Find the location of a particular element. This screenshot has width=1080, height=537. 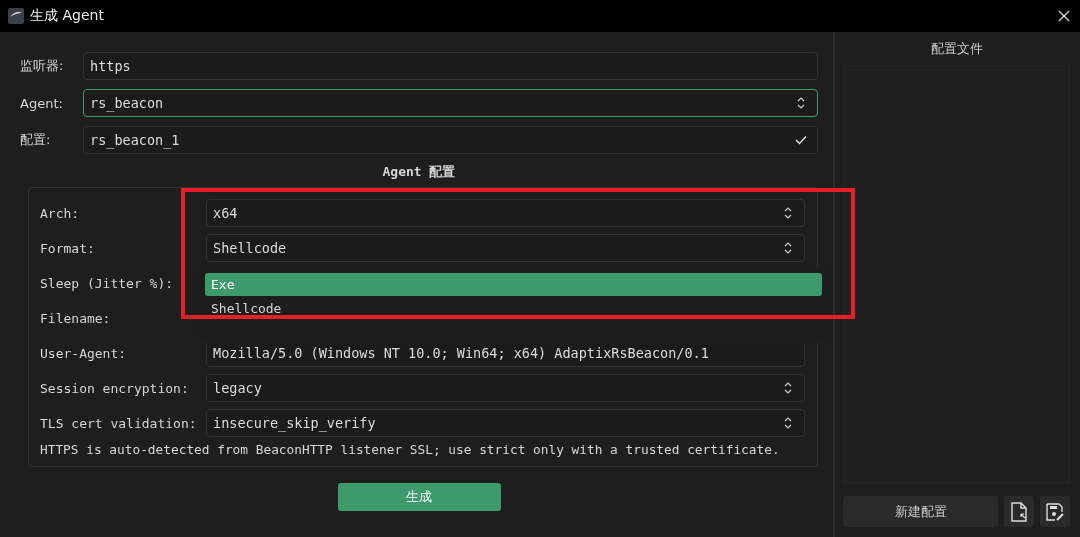

hint-text: HTTPS is auto-detected from BeaconHTTP listener SSL; use strict only with a trusted certificate. is located at coordinates (410, 449).